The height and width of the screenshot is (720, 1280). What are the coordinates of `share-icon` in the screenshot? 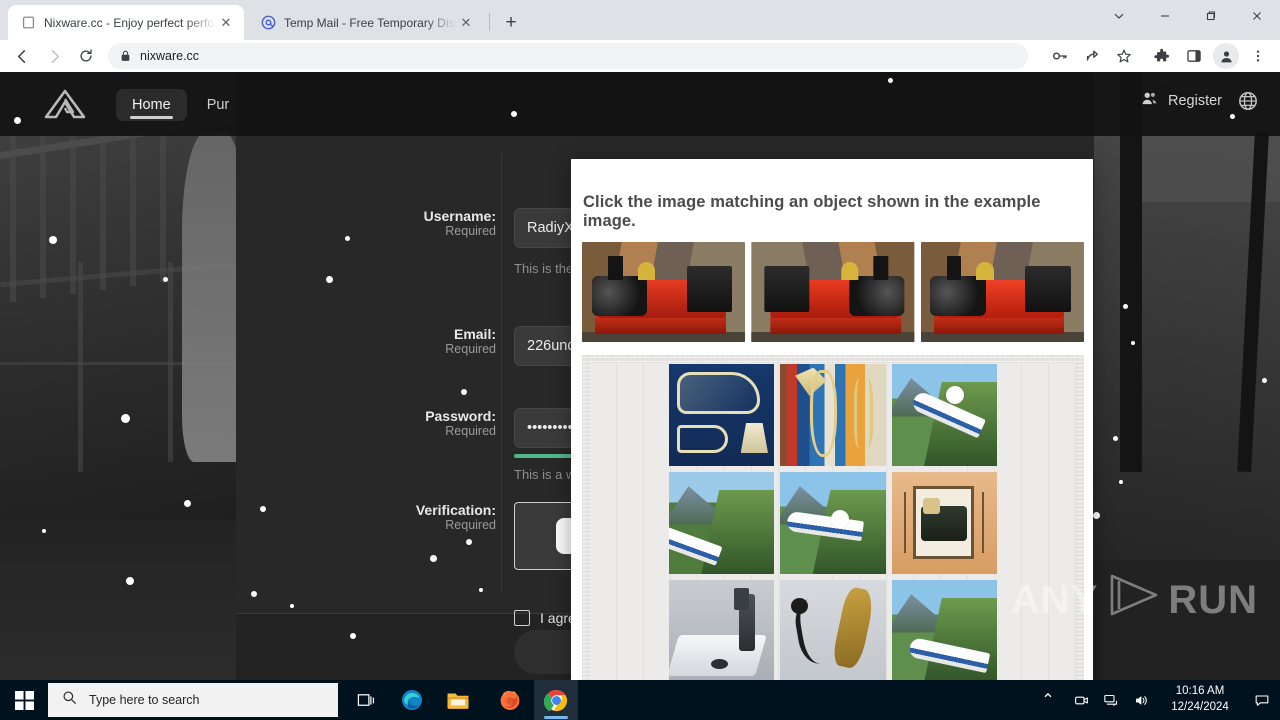 It's located at (1092, 56).